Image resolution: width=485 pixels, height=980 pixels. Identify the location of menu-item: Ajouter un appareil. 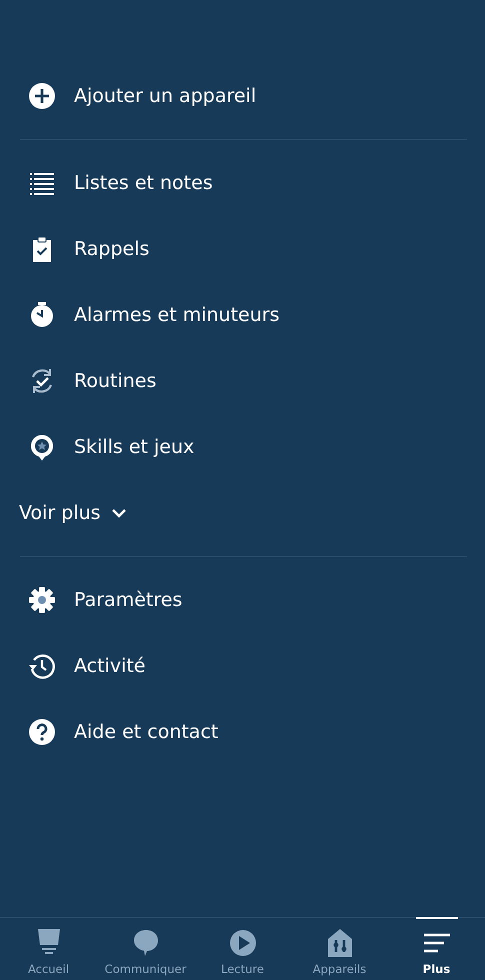
(242, 96).